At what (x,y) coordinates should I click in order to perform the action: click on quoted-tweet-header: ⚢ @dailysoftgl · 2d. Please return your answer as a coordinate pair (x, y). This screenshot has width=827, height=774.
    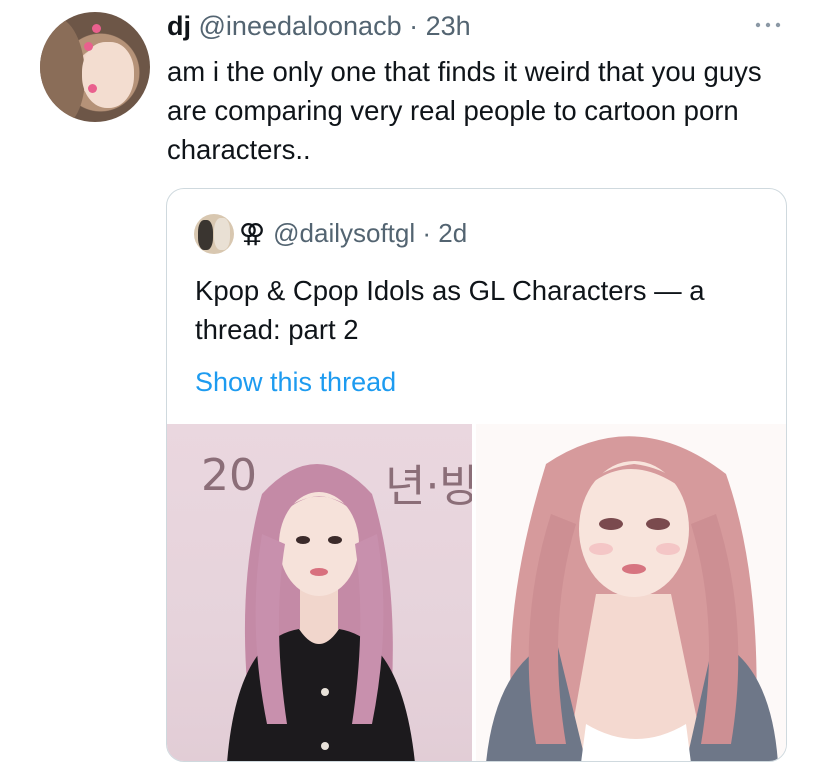
    Looking at the image, I should click on (353, 233).